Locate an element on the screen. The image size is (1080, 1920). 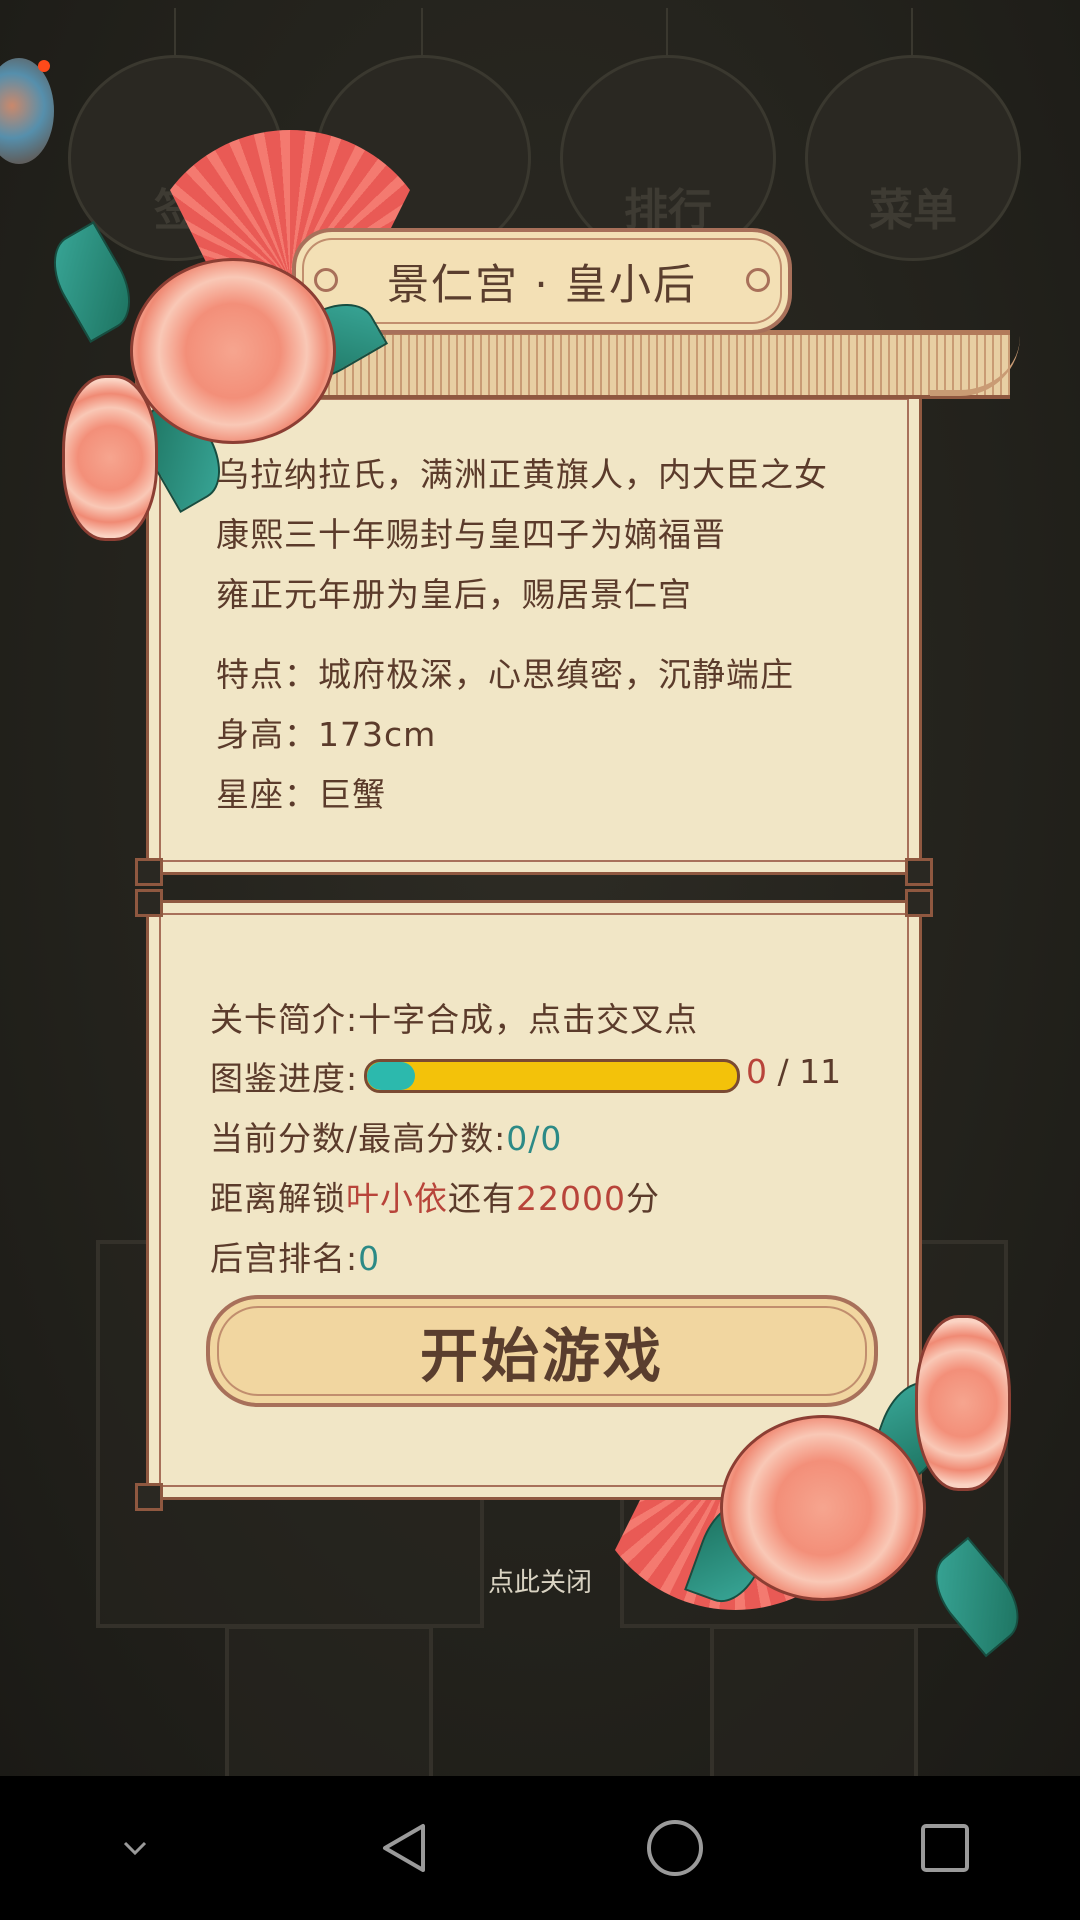
chevron-down-icon is located at coordinates (135, 1848).